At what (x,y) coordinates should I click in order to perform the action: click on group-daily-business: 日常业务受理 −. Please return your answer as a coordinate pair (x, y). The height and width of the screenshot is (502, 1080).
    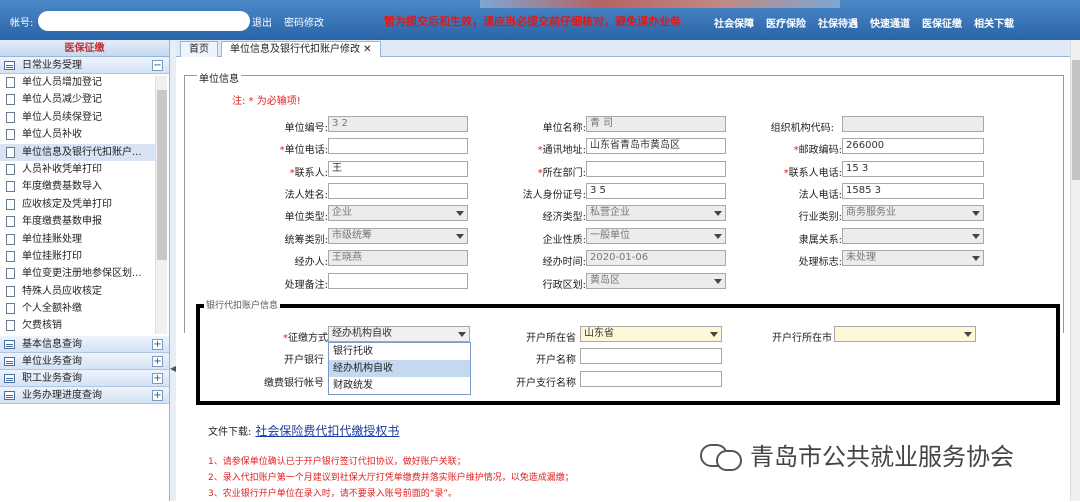
    Looking at the image, I should click on (84, 65).